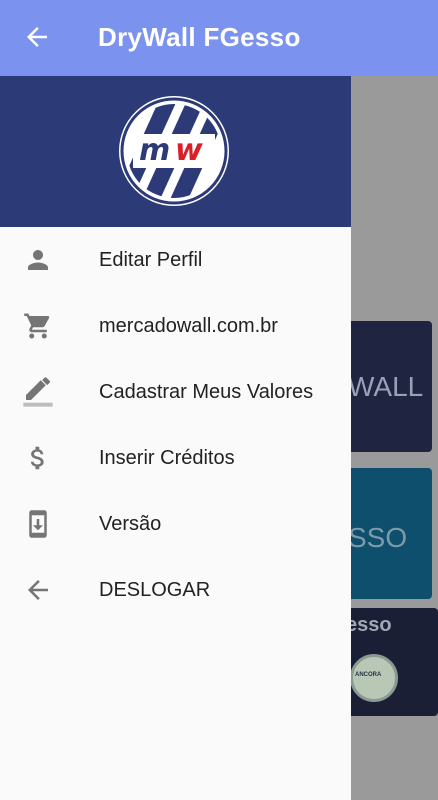  Describe the element at coordinates (386, 386) in the screenshot. I see `card-label: WALL` at that location.